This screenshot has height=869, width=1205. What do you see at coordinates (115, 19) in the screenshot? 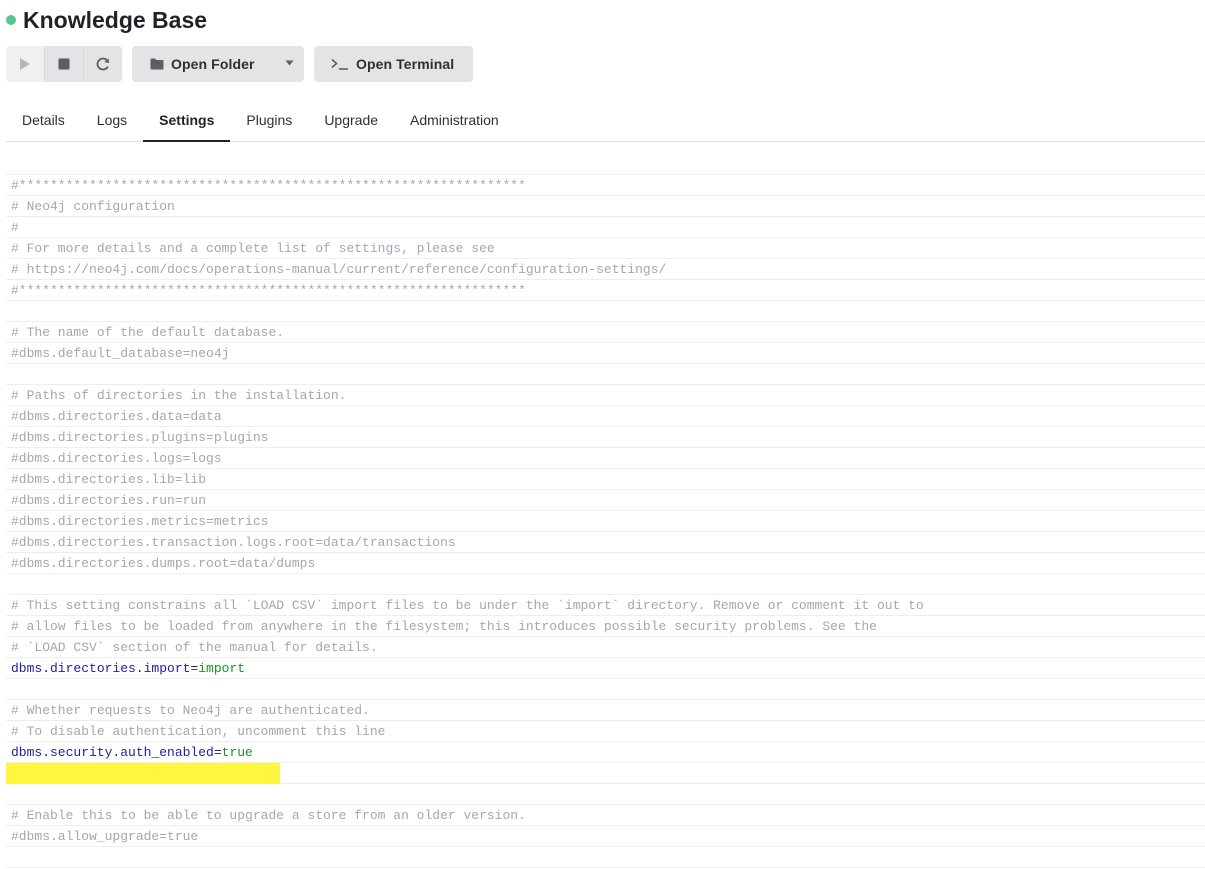
I see `page-title: Knowledge Base` at bounding box center [115, 19].